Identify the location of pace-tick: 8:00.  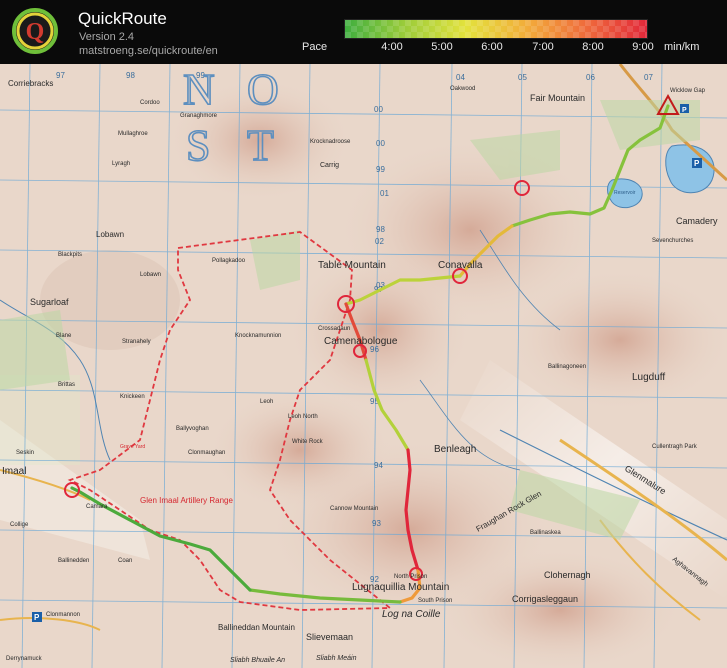
(593, 47).